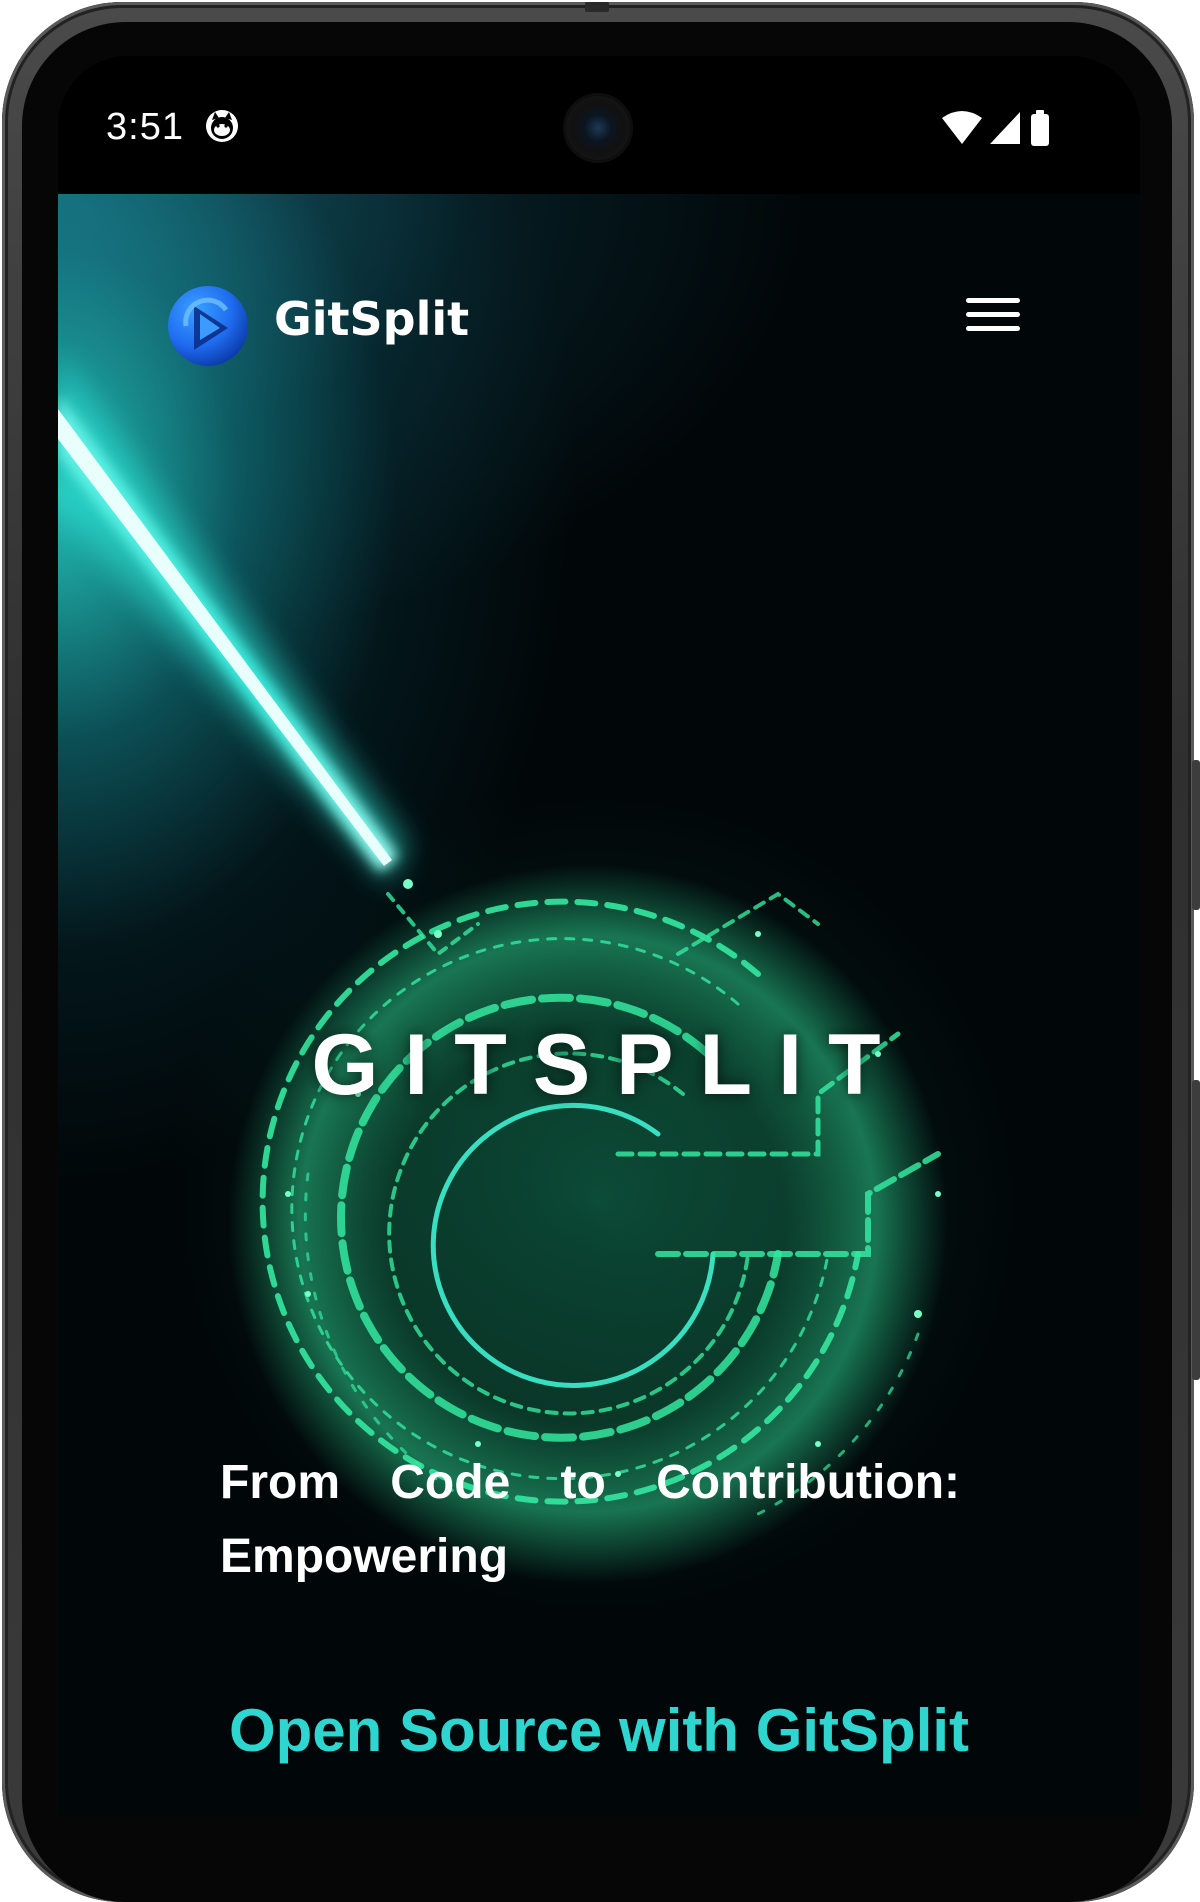 Image resolution: width=1200 pixels, height=1902 pixels. Describe the element at coordinates (994, 320) in the screenshot. I see `hamburger-menu-icon` at that location.